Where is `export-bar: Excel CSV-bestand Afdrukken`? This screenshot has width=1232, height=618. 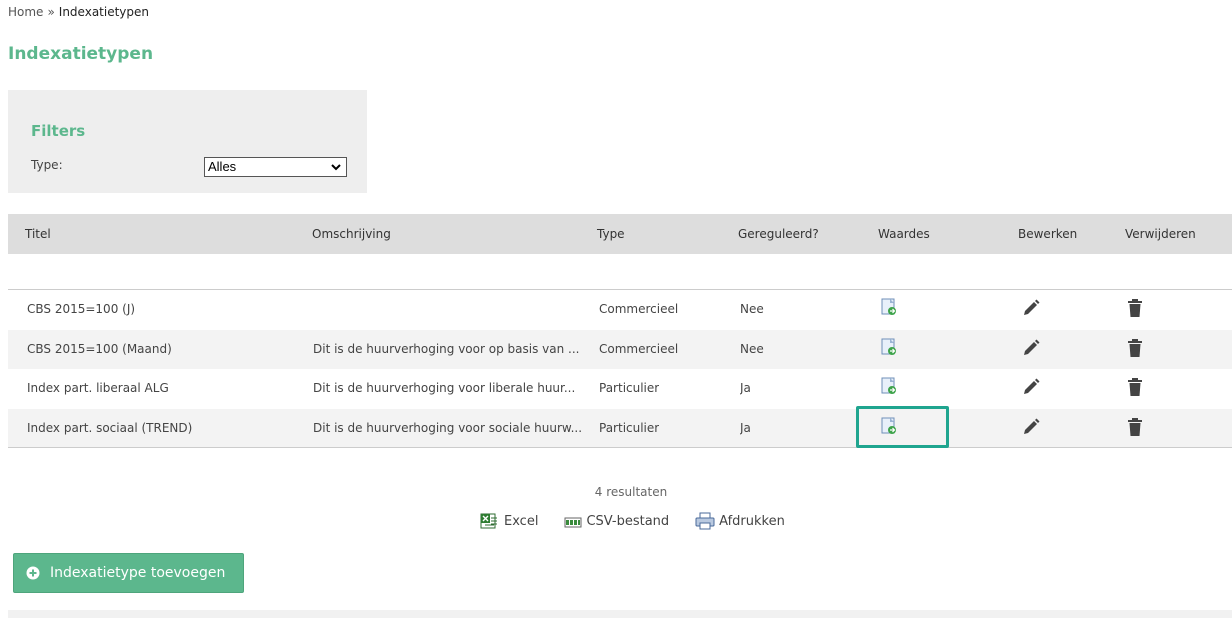
export-bar: Excel CSV-bestand Afdrukken is located at coordinates (632, 521).